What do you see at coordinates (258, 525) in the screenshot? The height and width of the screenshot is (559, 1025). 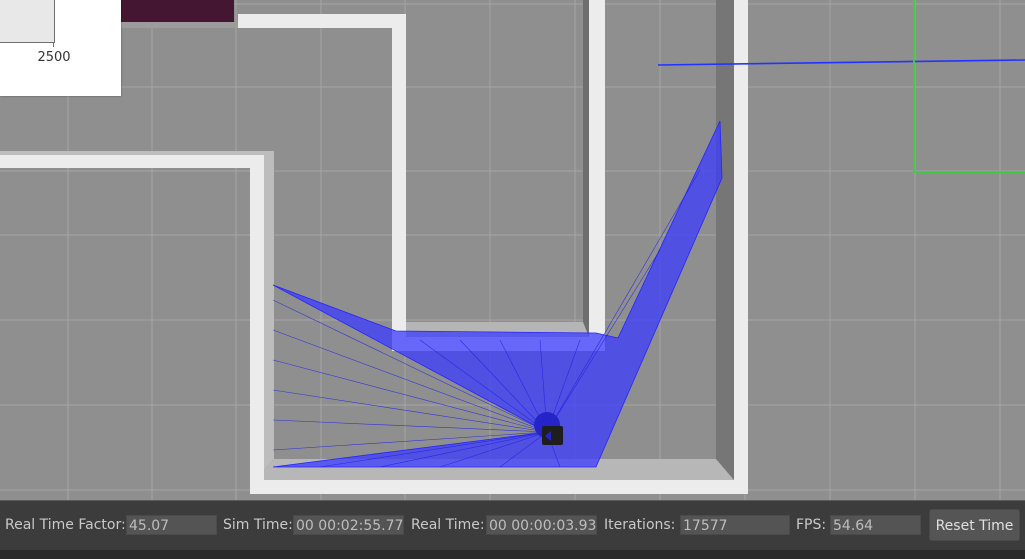 I see `sim-time-label: Sim Time:` at bounding box center [258, 525].